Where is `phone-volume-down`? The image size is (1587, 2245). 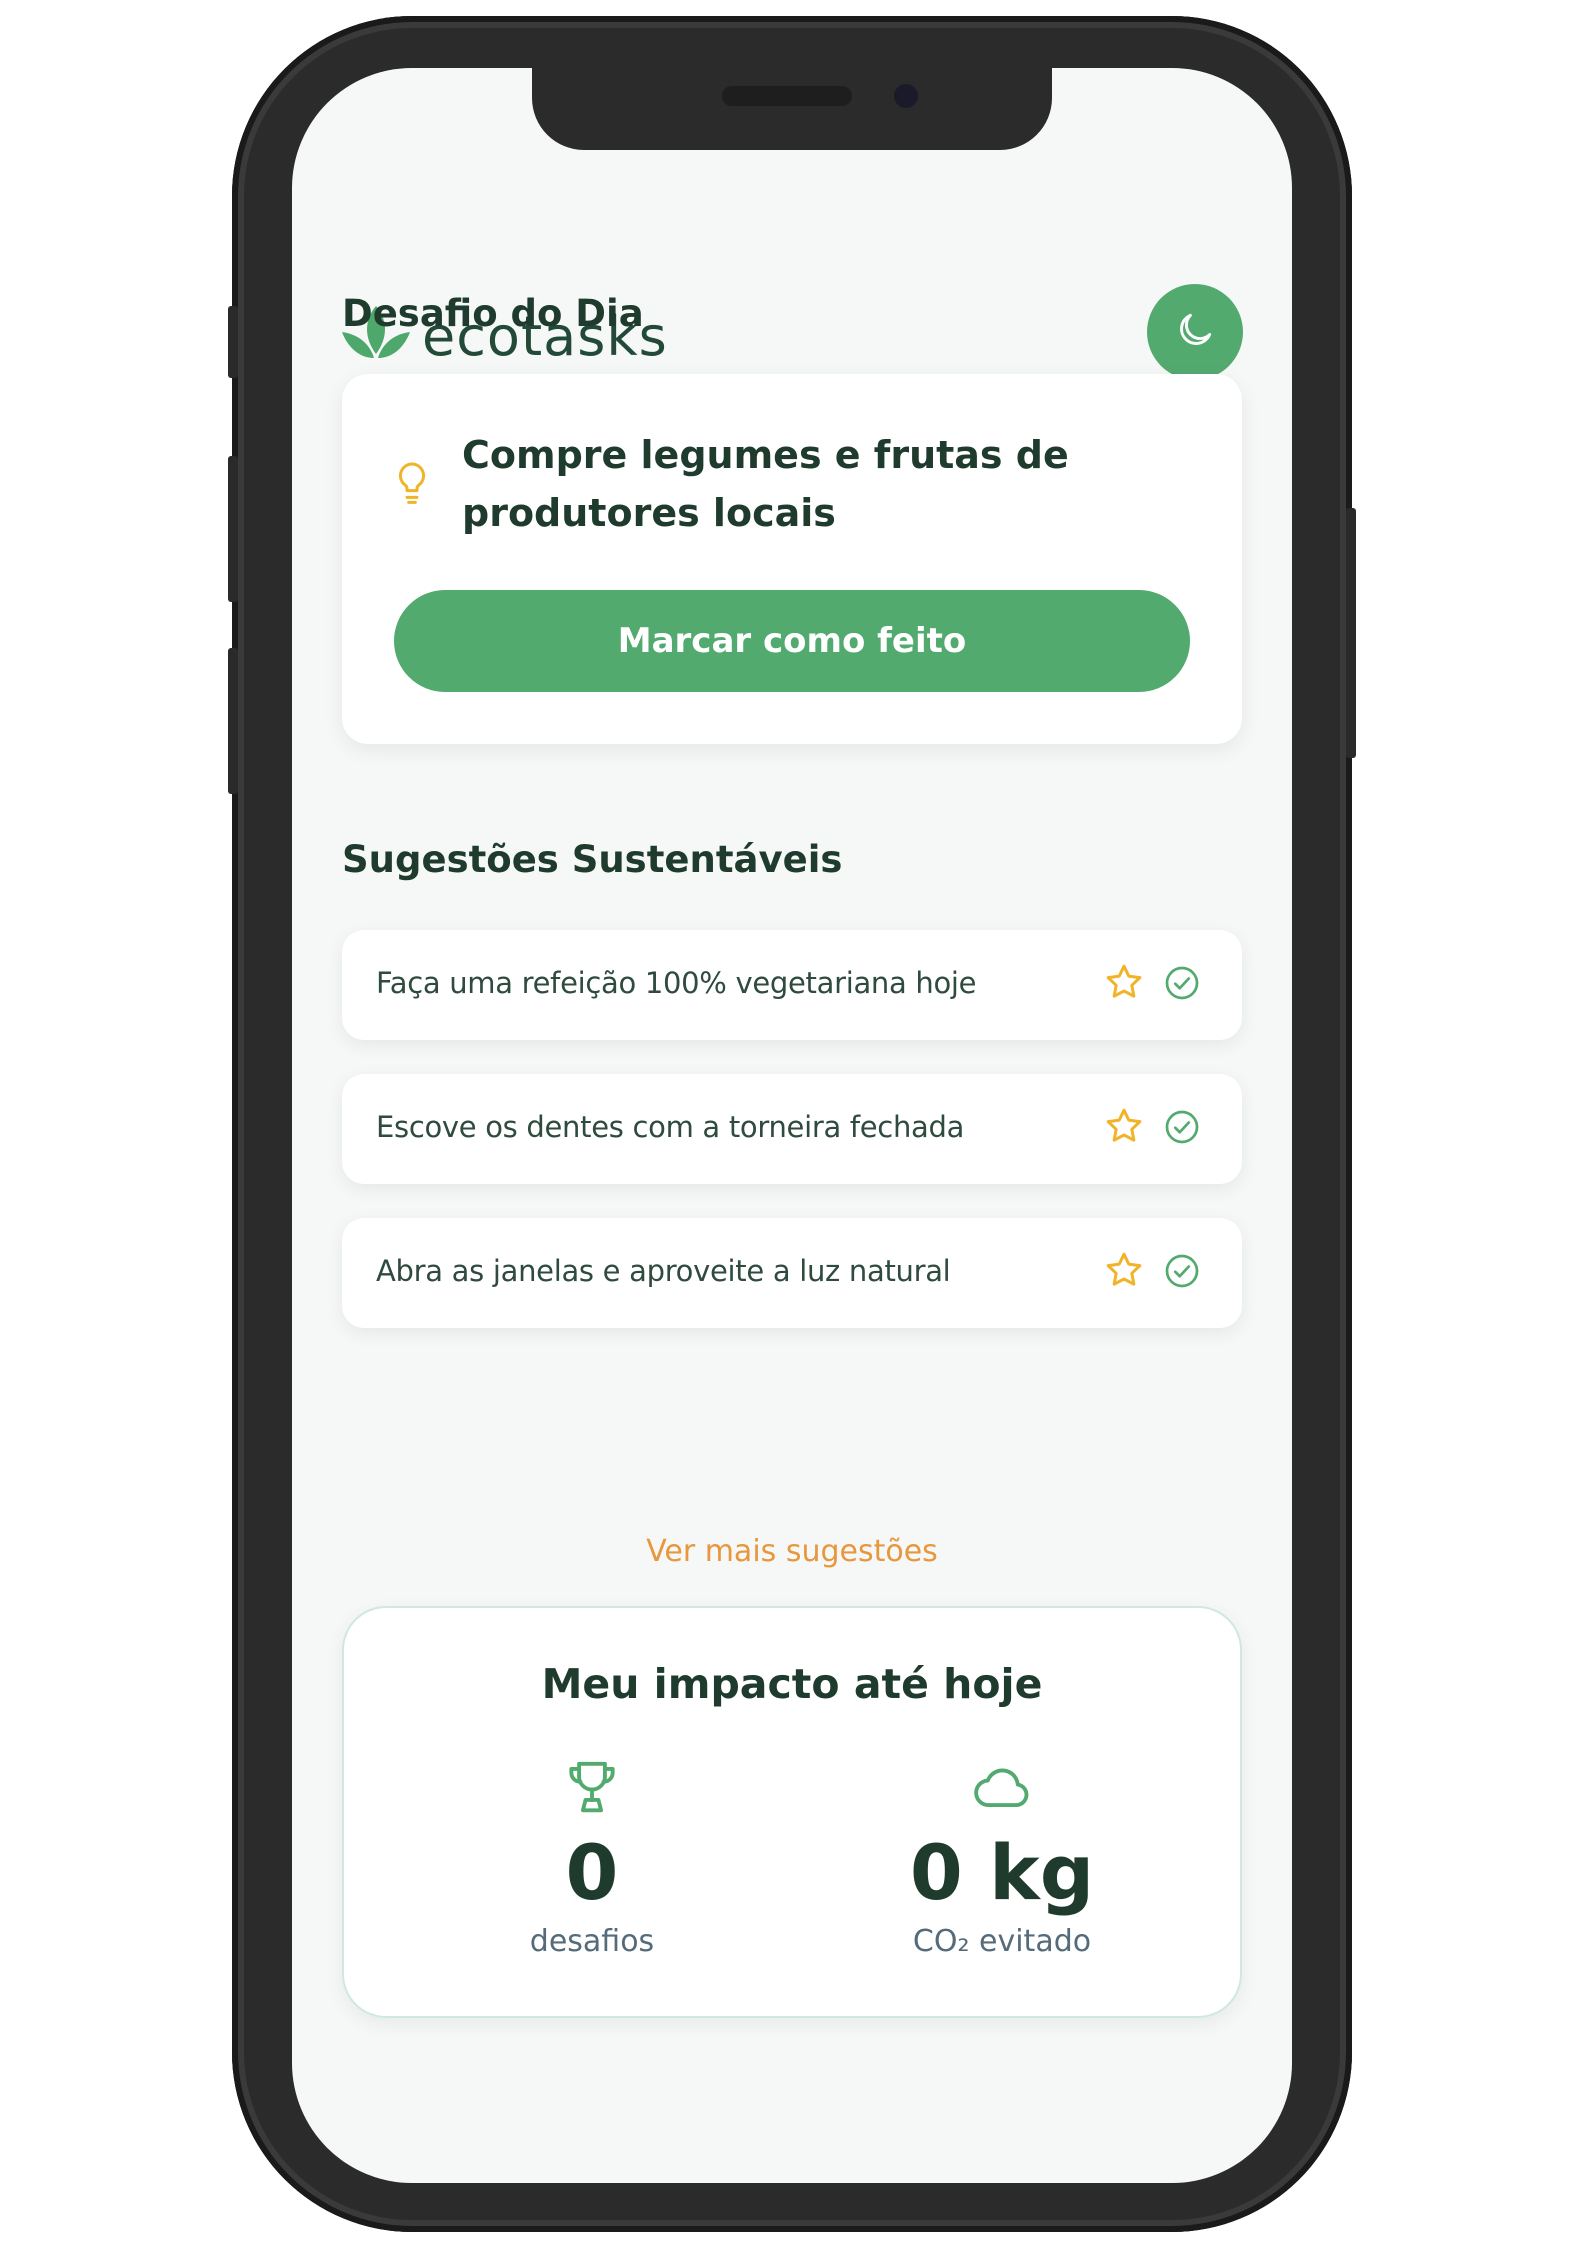
phone-volume-down is located at coordinates (233, 721).